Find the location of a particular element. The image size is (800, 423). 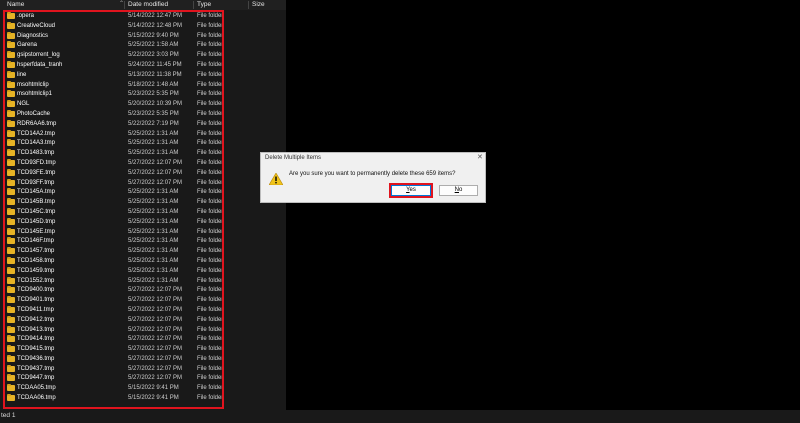

column-name-header: Name is located at coordinates (15, 5).